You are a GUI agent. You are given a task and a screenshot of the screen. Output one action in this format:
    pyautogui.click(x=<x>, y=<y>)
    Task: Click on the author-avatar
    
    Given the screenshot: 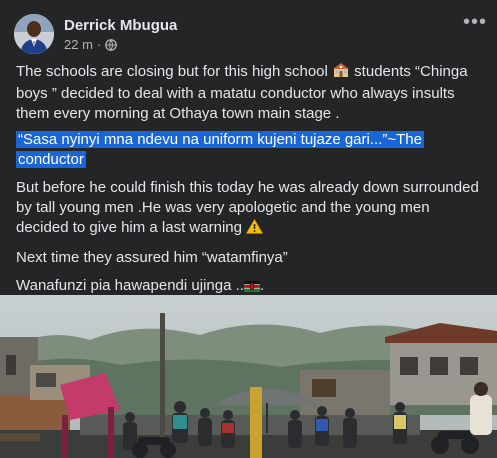 What is the action you would take?
    pyautogui.click(x=34, y=34)
    